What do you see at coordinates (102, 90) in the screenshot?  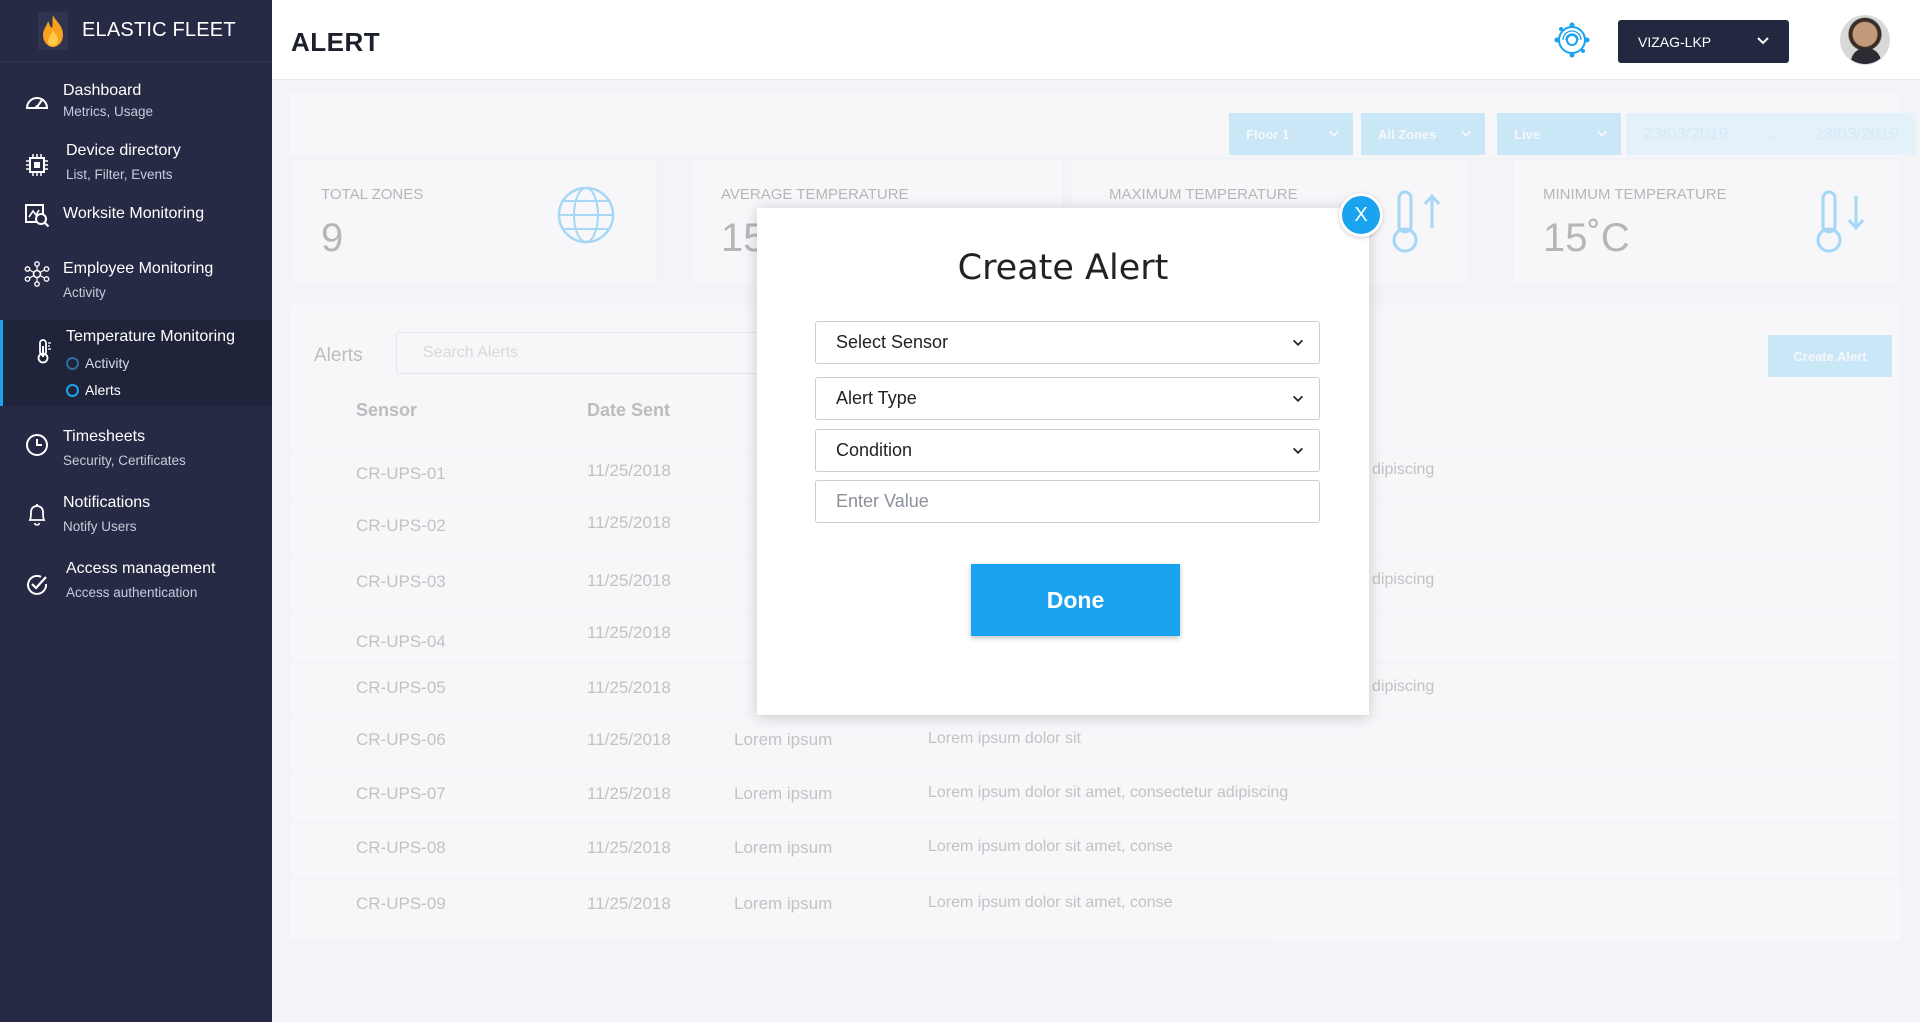 I see `sidebar-item-label: Dashboard` at bounding box center [102, 90].